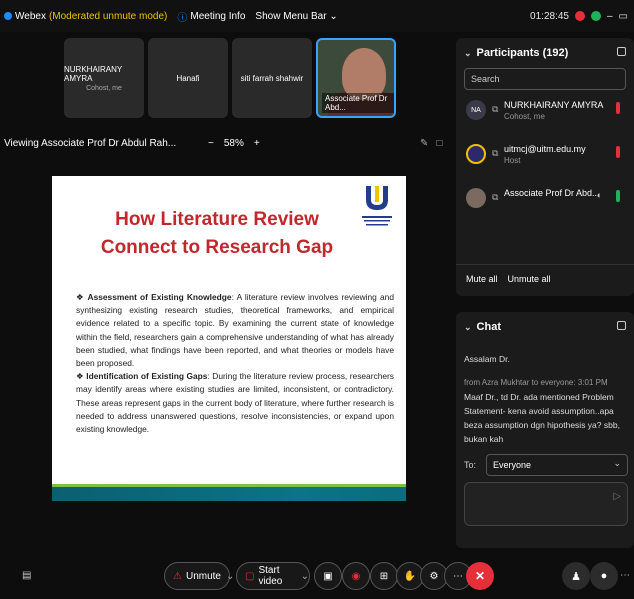 The image size is (634, 599). I want to click on video-tile: NURKHAIRANY AMYRA Cohost, me, so click(104, 78).